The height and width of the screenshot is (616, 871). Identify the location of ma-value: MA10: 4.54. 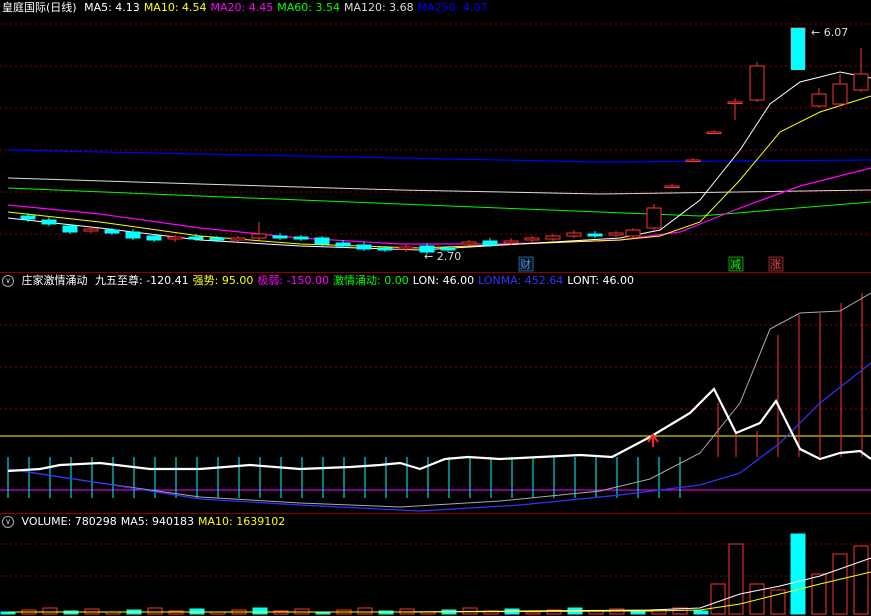
(175, 7).